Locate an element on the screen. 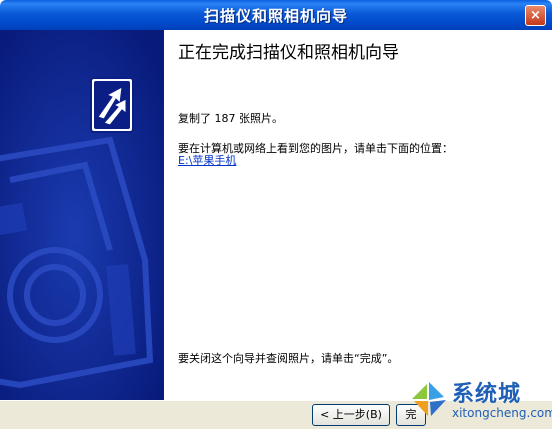 Image resolution: width=552 pixels, height=429 pixels. copied-count-text: 复制了 187 张照片。 is located at coordinates (230, 118).